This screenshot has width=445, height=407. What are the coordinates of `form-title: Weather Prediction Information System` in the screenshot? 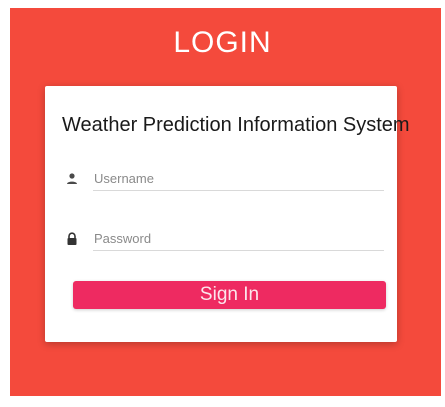 It's located at (236, 125).